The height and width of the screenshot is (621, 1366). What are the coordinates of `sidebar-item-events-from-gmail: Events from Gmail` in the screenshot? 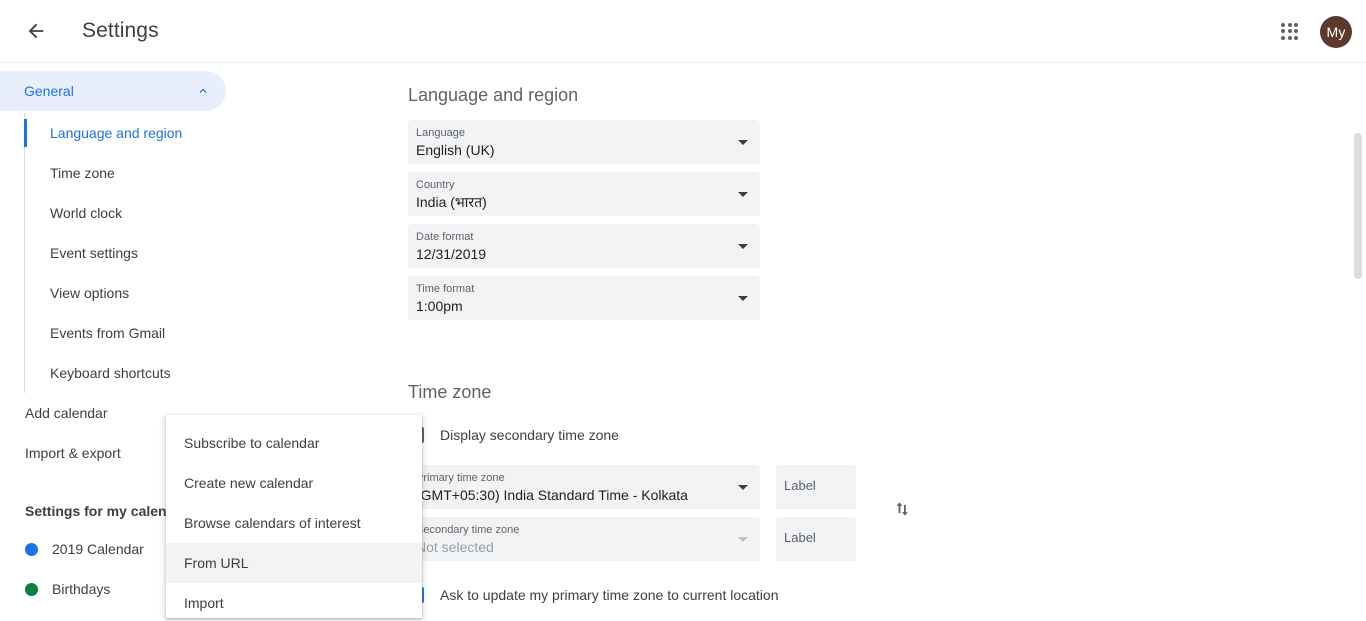 It's located at (137, 333).